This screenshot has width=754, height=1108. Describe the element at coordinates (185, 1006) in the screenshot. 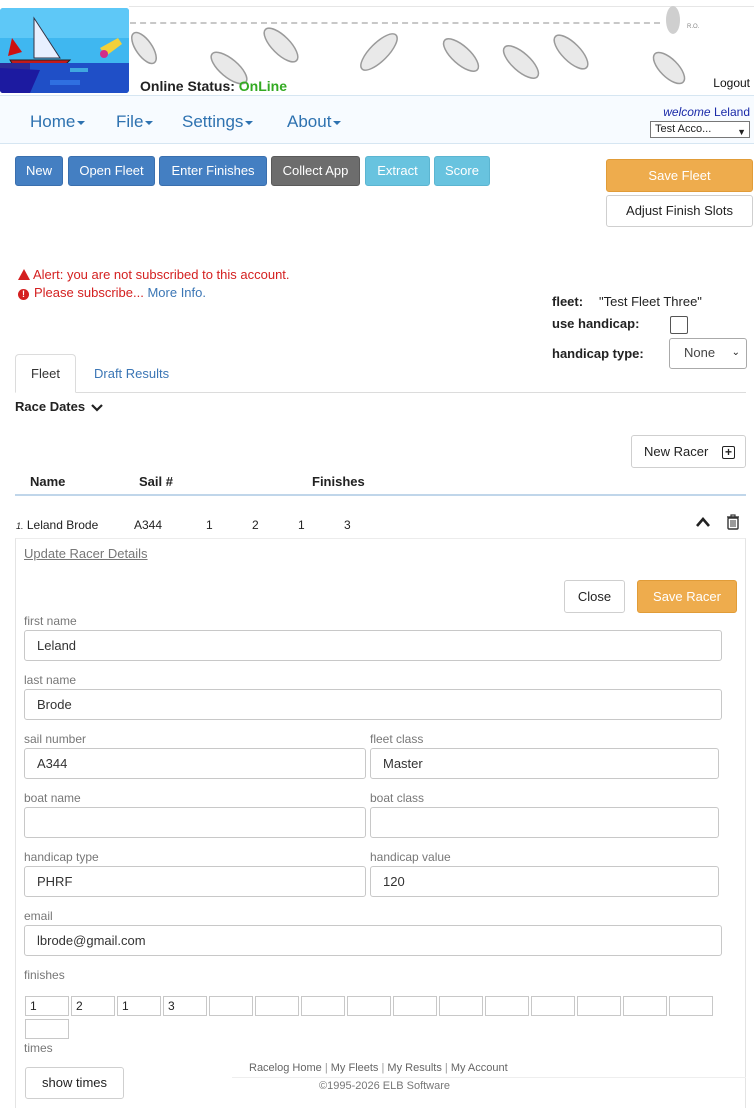

I see `finish-input: 3` at that location.